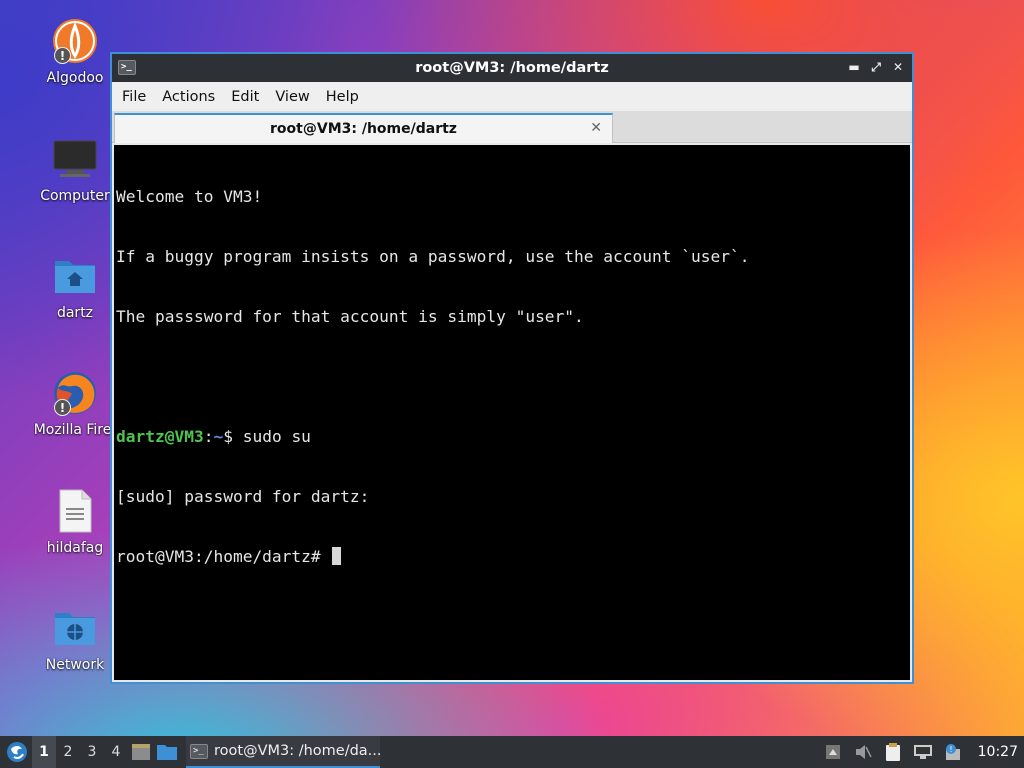 This screenshot has height=768, width=1024. What do you see at coordinates (223, 556) in the screenshot?
I see `root-prompt: root@VM3:/home/dartz#` at bounding box center [223, 556].